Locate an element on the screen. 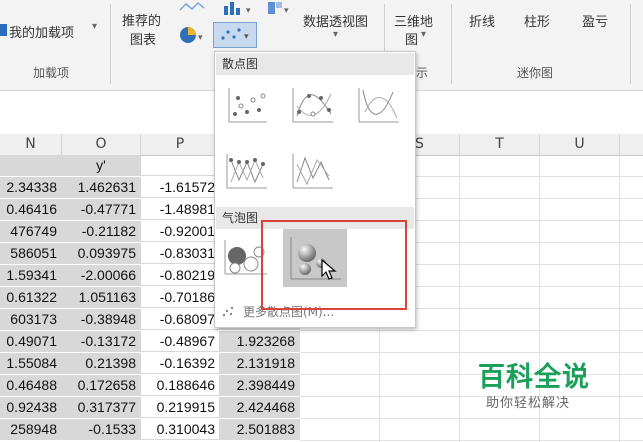 The height and width of the screenshot is (442, 643). tours-group-label: 示 is located at coordinates (422, 73).